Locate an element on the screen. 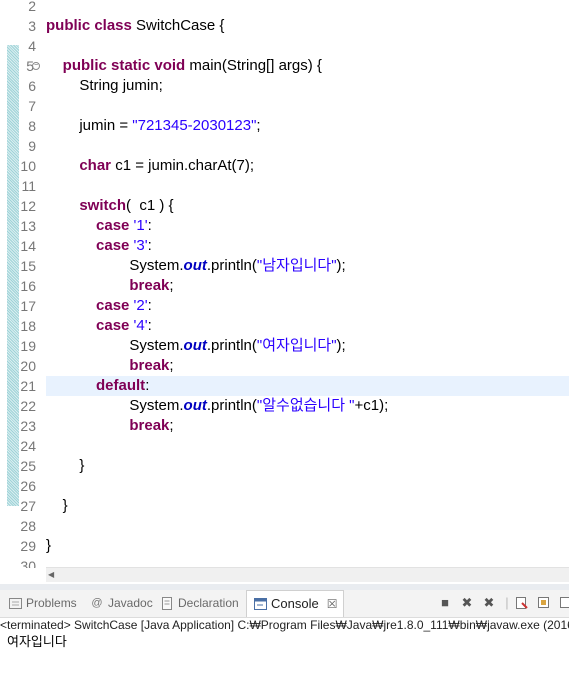 The width and height of the screenshot is (569, 678). terminate-icon: ■ is located at coordinates (445, 603).